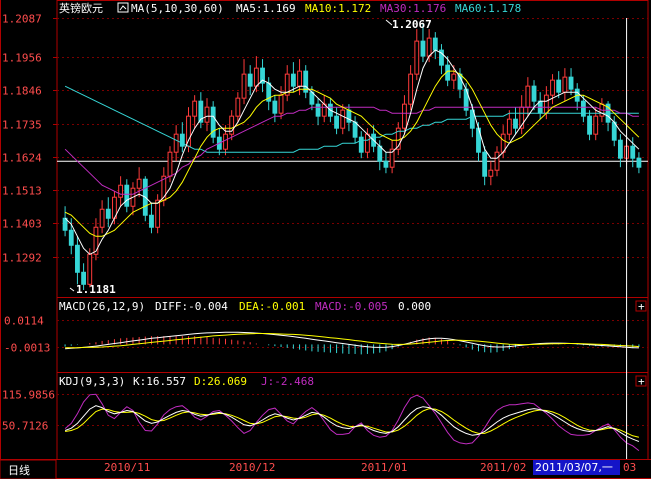  Describe the element at coordinates (127, 467) in the screenshot. I see `date-label-nov: 2010/11` at that location.